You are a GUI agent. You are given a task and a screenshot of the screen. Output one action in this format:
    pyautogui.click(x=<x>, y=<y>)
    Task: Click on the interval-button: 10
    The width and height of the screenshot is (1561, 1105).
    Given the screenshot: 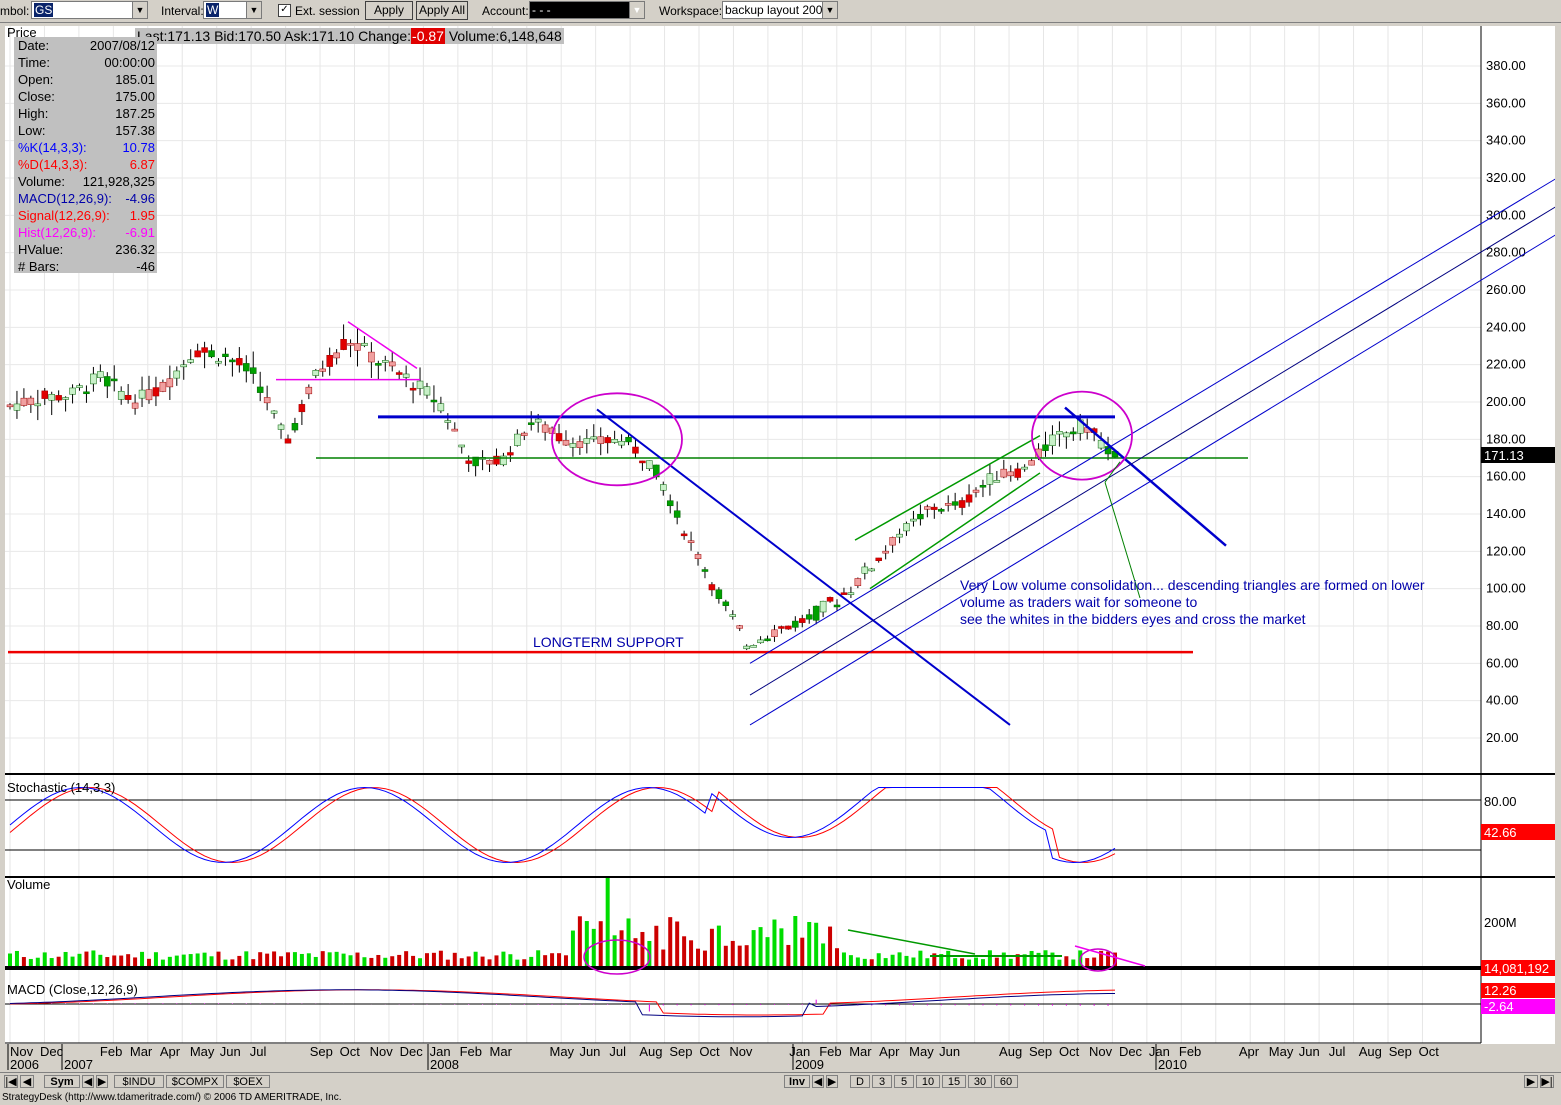 What is the action you would take?
    pyautogui.click(x=928, y=1081)
    